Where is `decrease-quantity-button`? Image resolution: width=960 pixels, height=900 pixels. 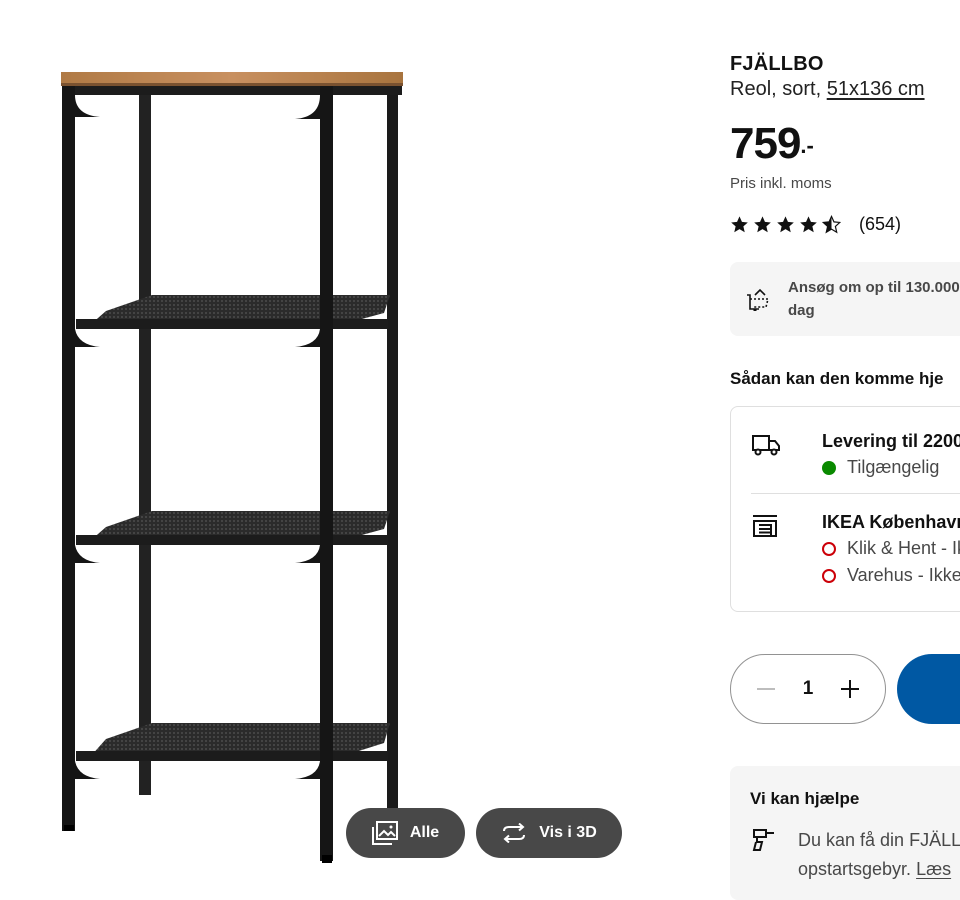
decrease-quantity-button is located at coordinates (766, 689).